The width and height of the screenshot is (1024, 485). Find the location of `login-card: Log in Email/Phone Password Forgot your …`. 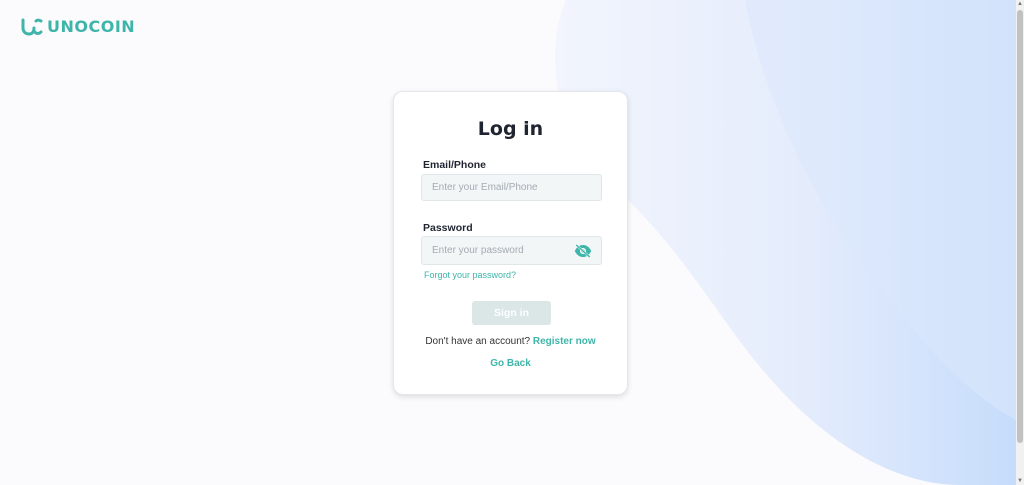

login-card: Log in Email/Phone Password Forgot your … is located at coordinates (510, 243).